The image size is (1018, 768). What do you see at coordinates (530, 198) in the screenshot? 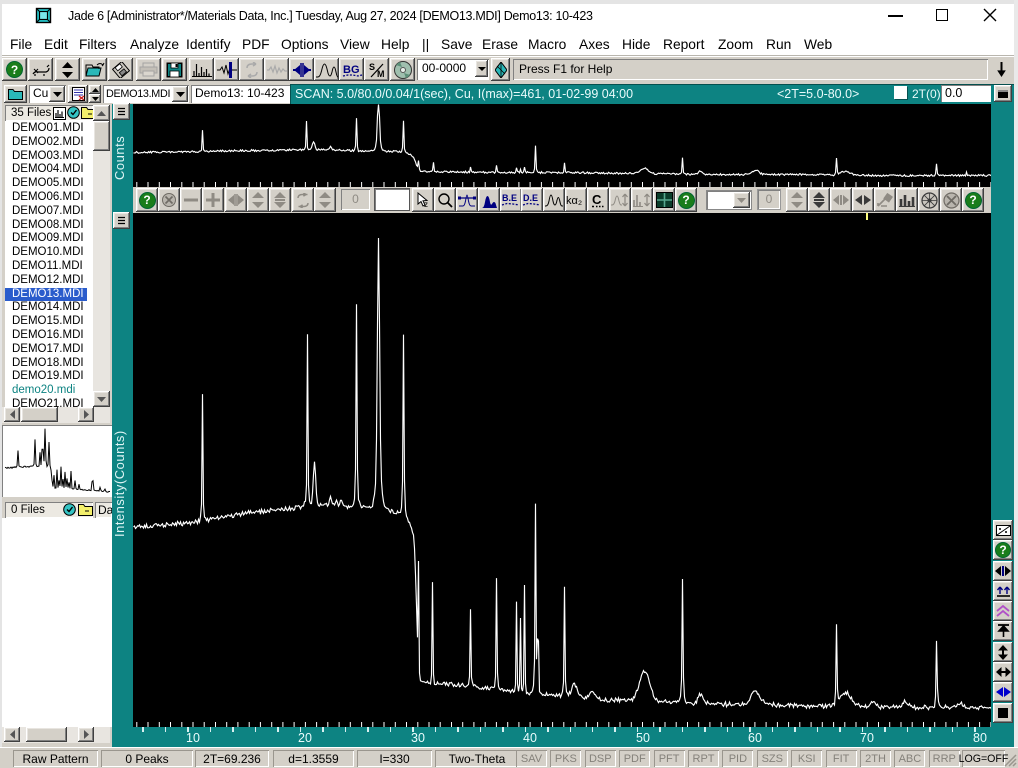
I see `svg-text: D.E` at bounding box center [530, 198].